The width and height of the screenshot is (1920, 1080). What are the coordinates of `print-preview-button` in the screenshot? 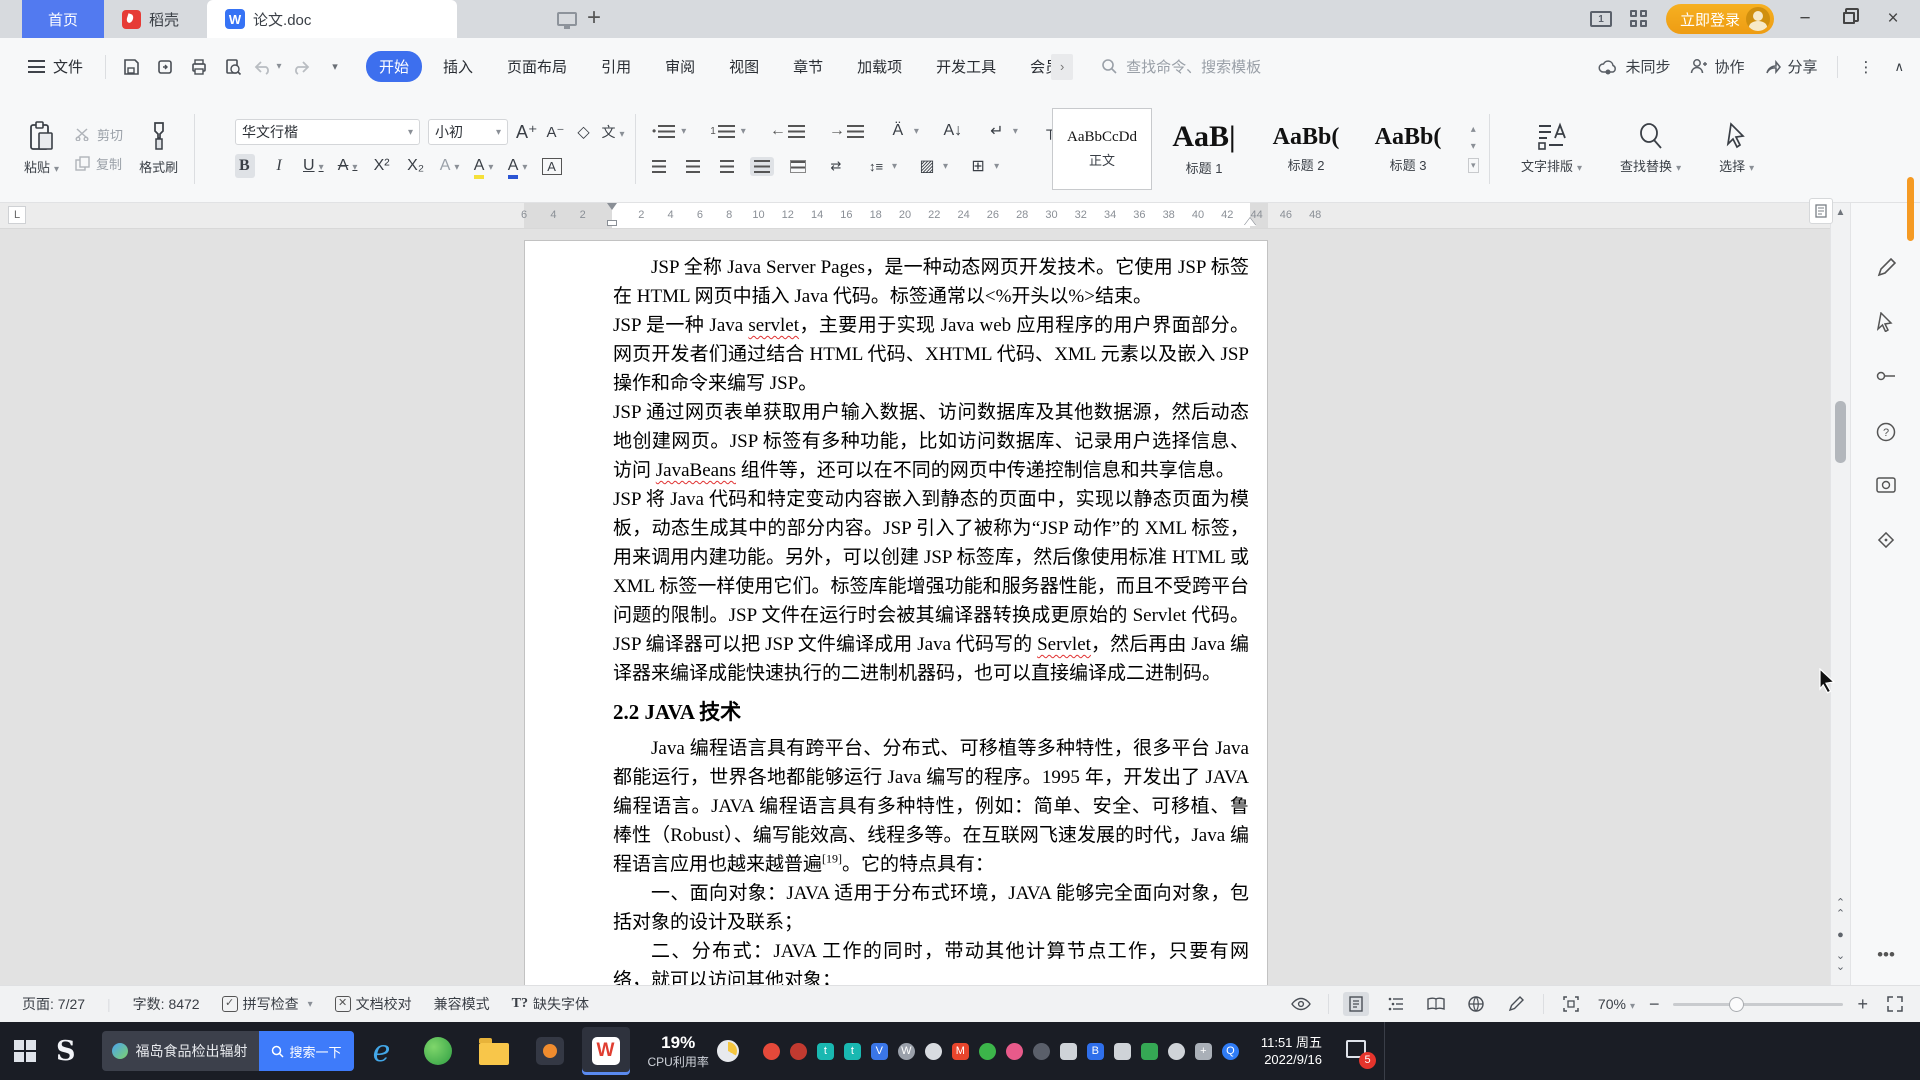 It's located at (233, 67).